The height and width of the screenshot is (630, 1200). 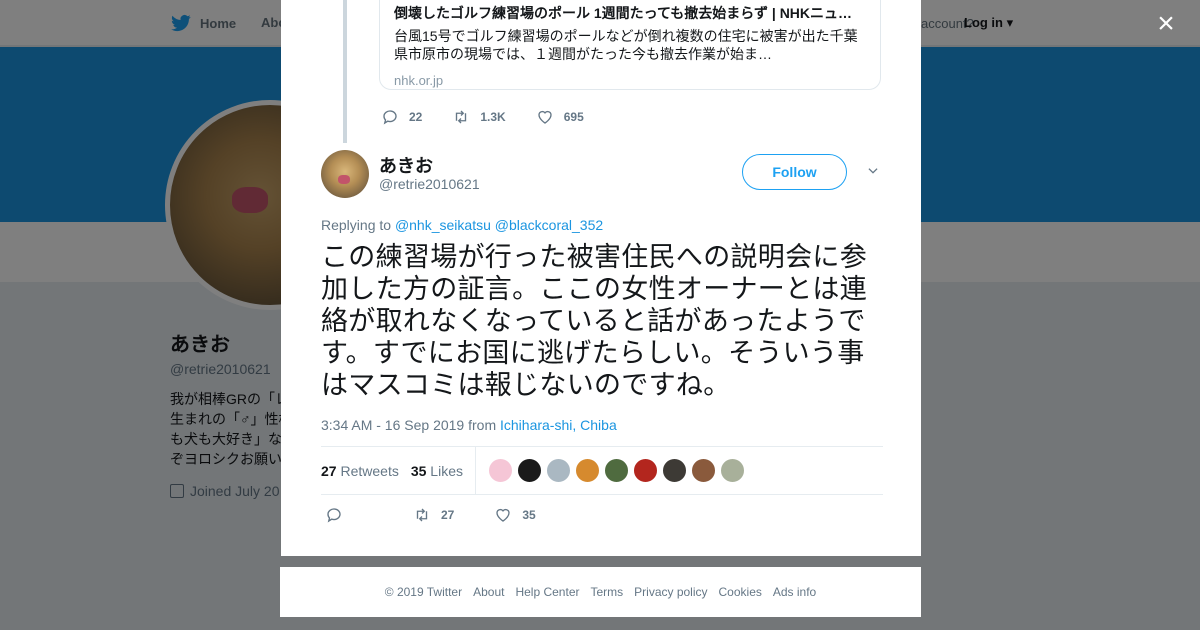 What do you see at coordinates (488, 592) in the screenshot?
I see `footer-about: About` at bounding box center [488, 592].